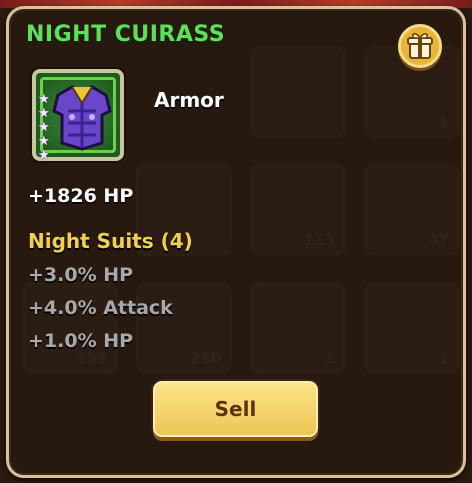 This screenshot has width=472, height=483. I want to click on set-name: Night Suits (4), so click(110, 241).